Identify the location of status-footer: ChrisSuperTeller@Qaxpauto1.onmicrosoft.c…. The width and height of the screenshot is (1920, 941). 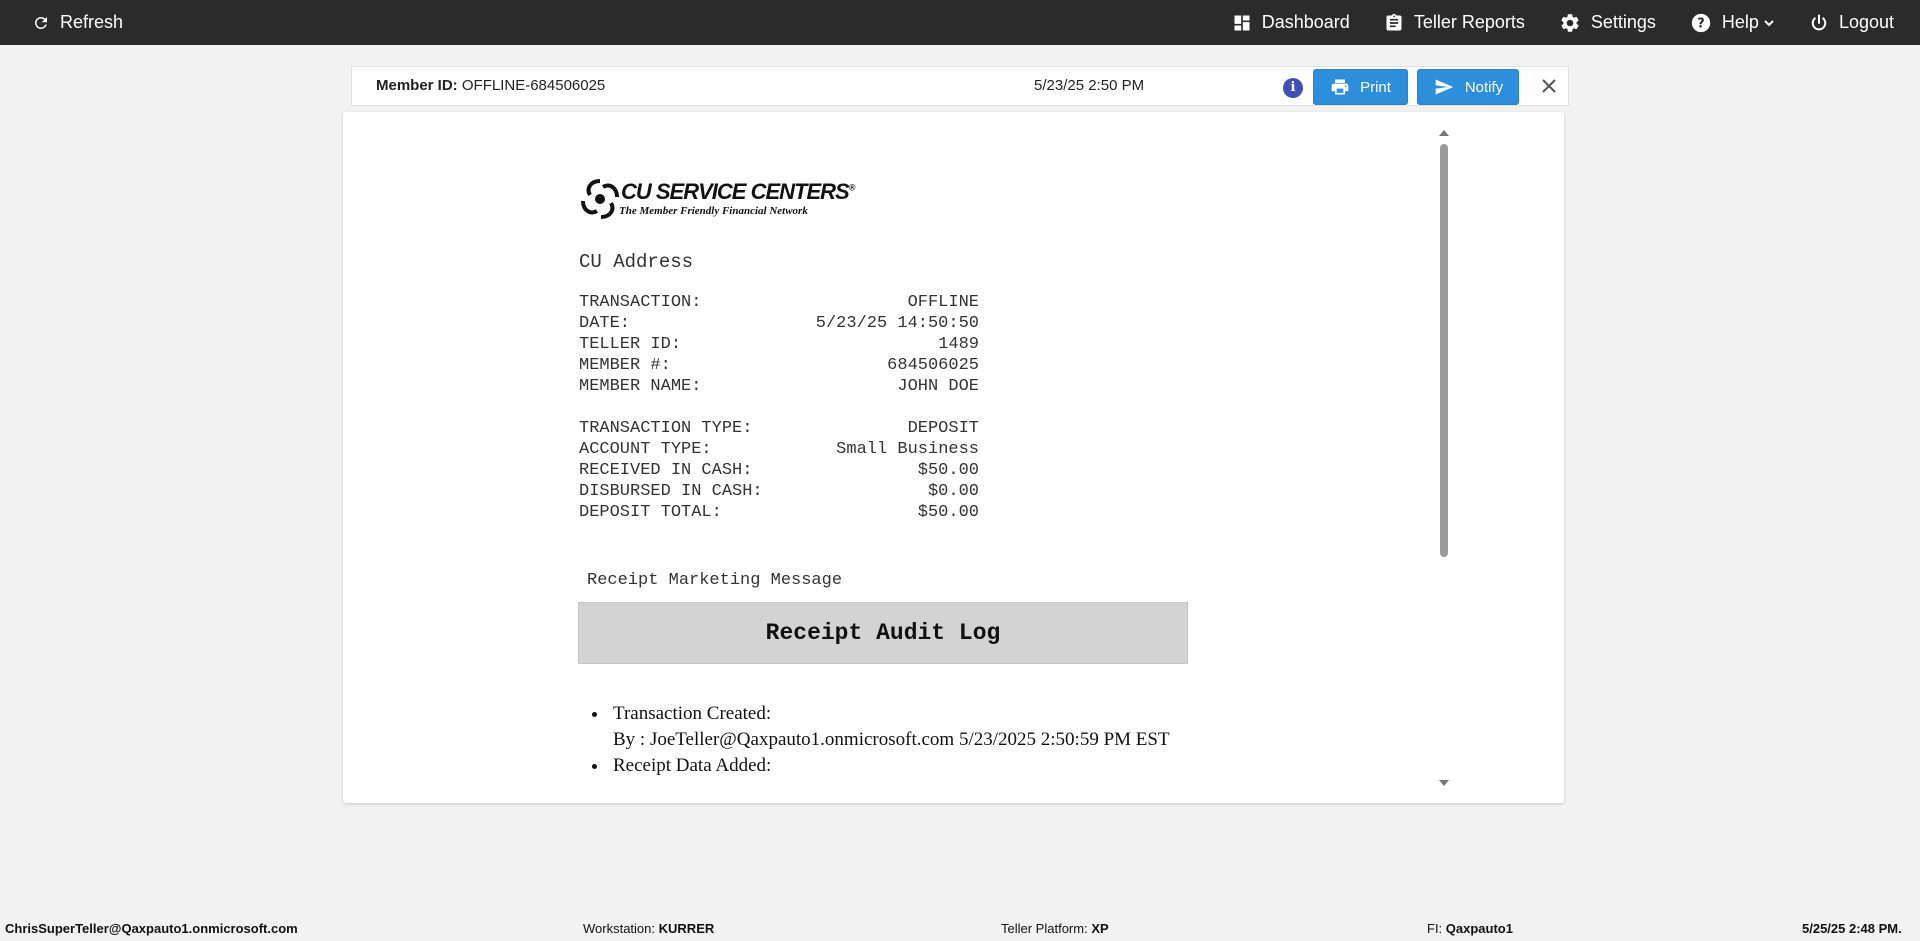
(960, 928).